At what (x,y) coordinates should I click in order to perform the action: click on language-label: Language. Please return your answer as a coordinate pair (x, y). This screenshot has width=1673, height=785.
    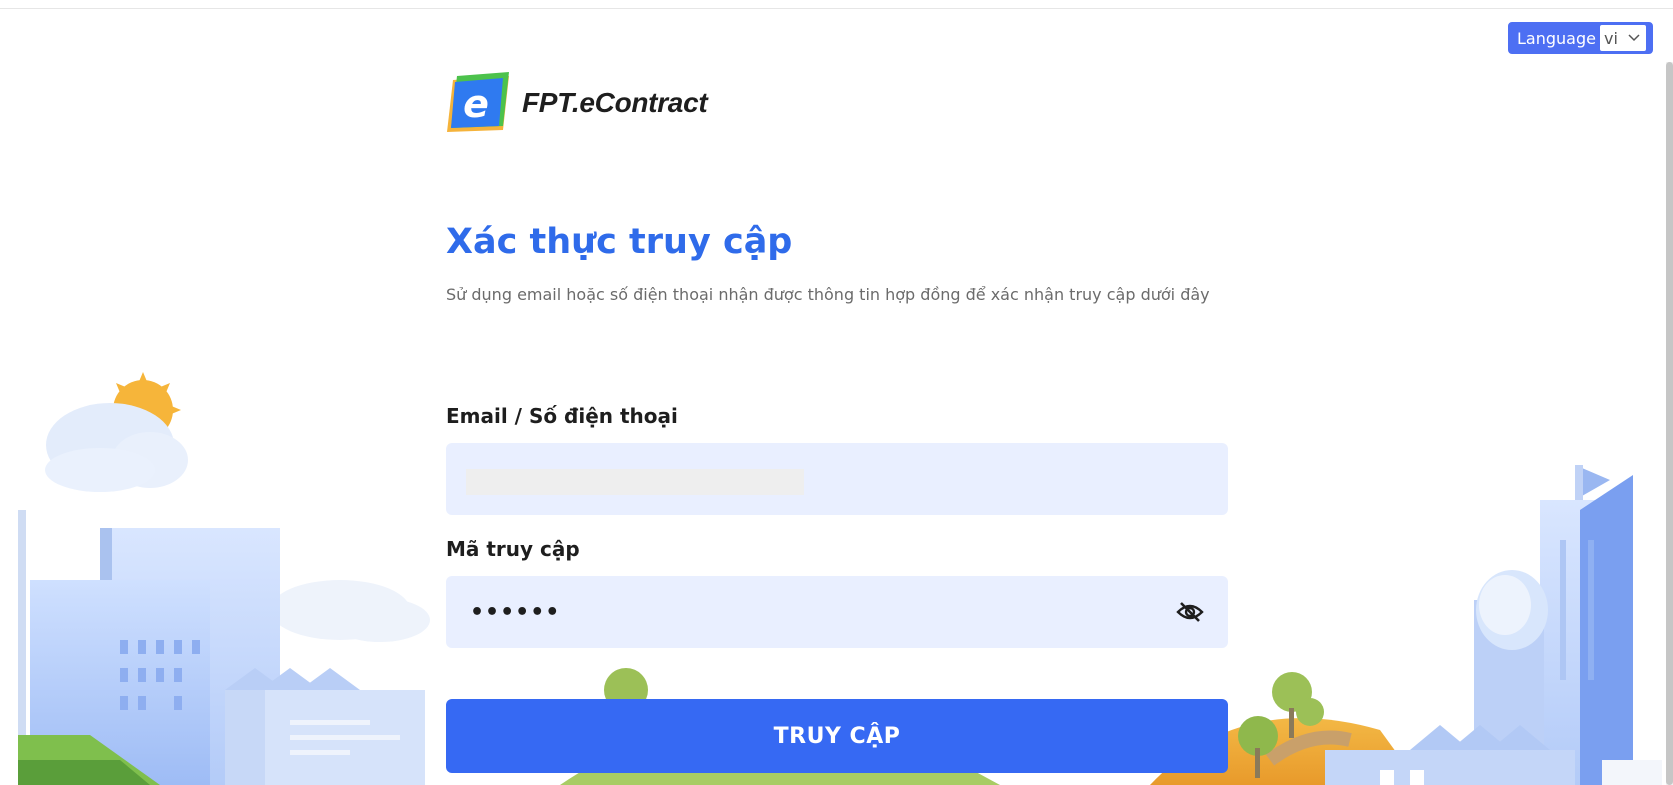
    Looking at the image, I should click on (1556, 38).